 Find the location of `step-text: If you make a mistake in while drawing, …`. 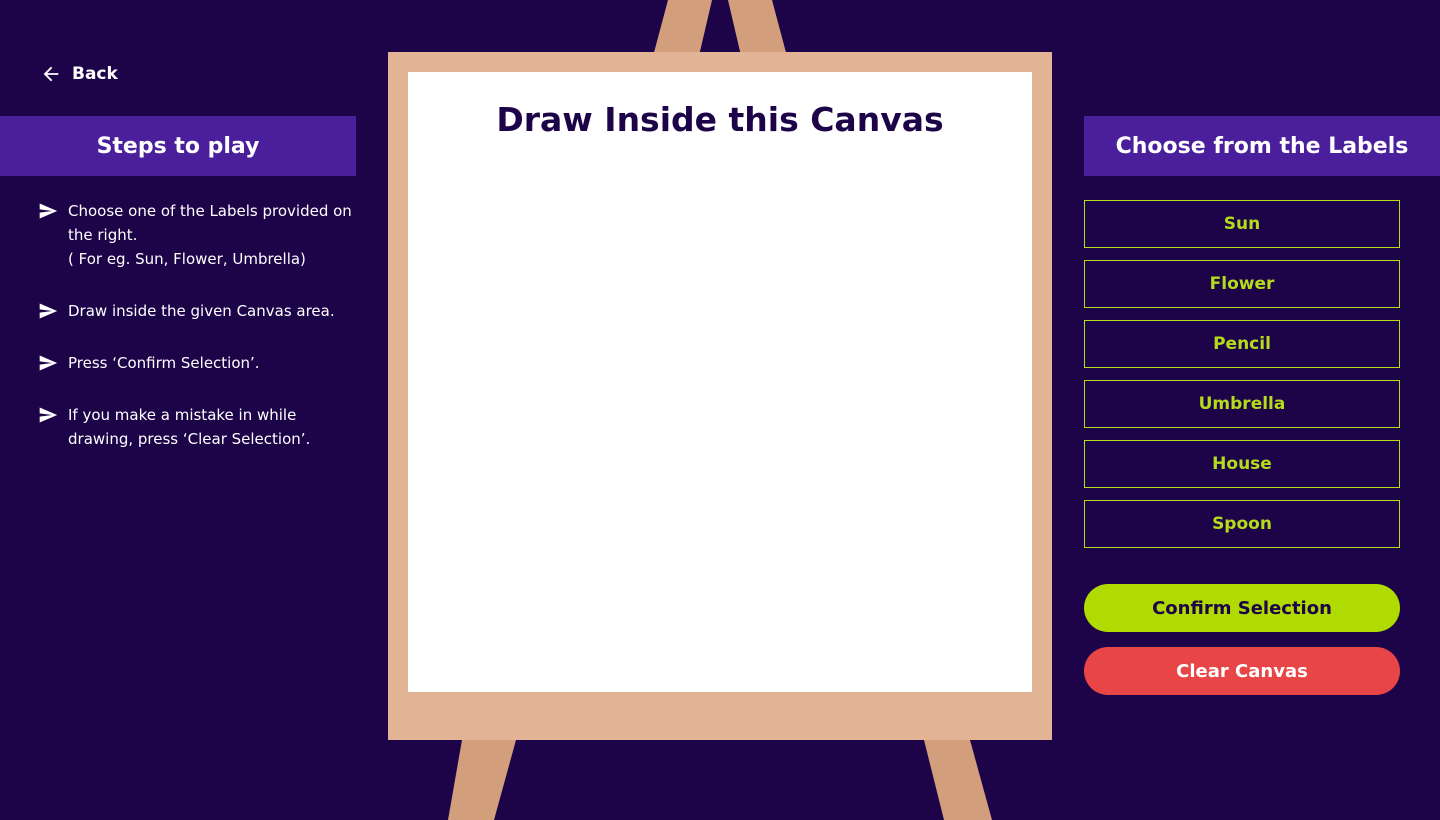

step-text: If you make a mistake in while drawing, … is located at coordinates (189, 427).